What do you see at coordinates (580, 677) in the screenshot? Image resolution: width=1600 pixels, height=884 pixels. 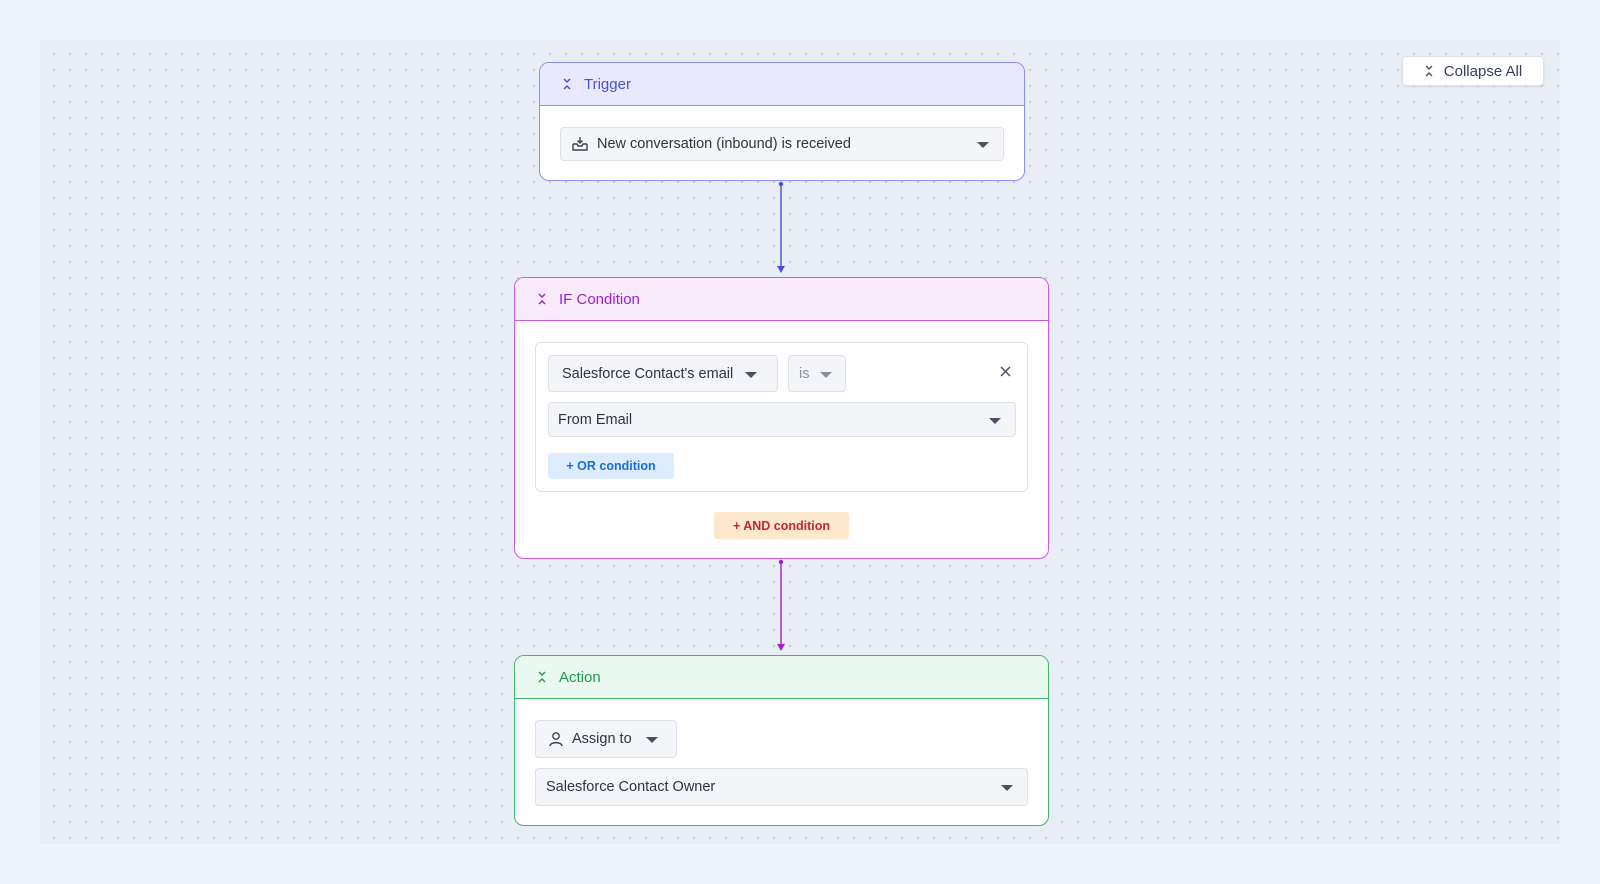 I see `action-title: Action` at bounding box center [580, 677].